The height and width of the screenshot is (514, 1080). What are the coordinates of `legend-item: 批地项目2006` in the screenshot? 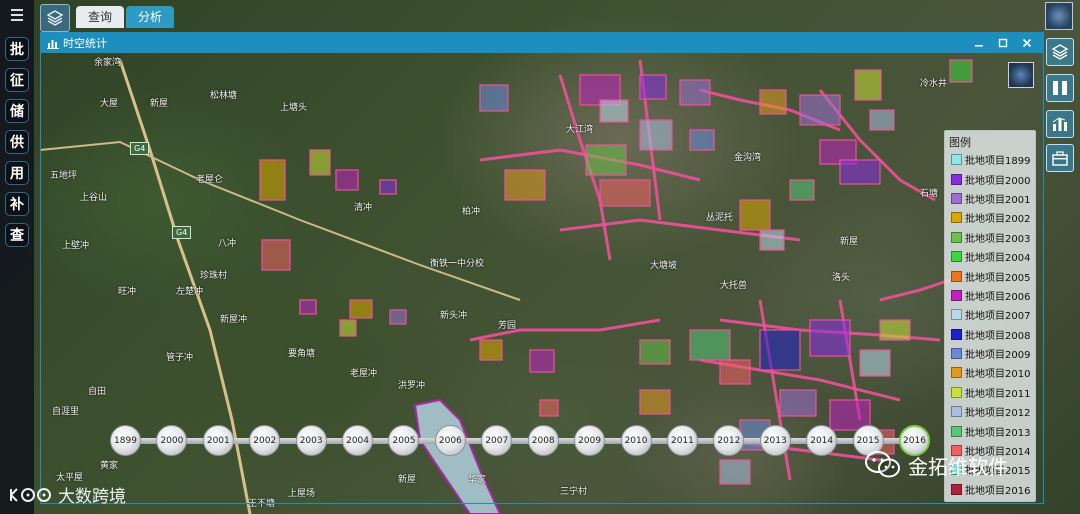 It's located at (990, 295).